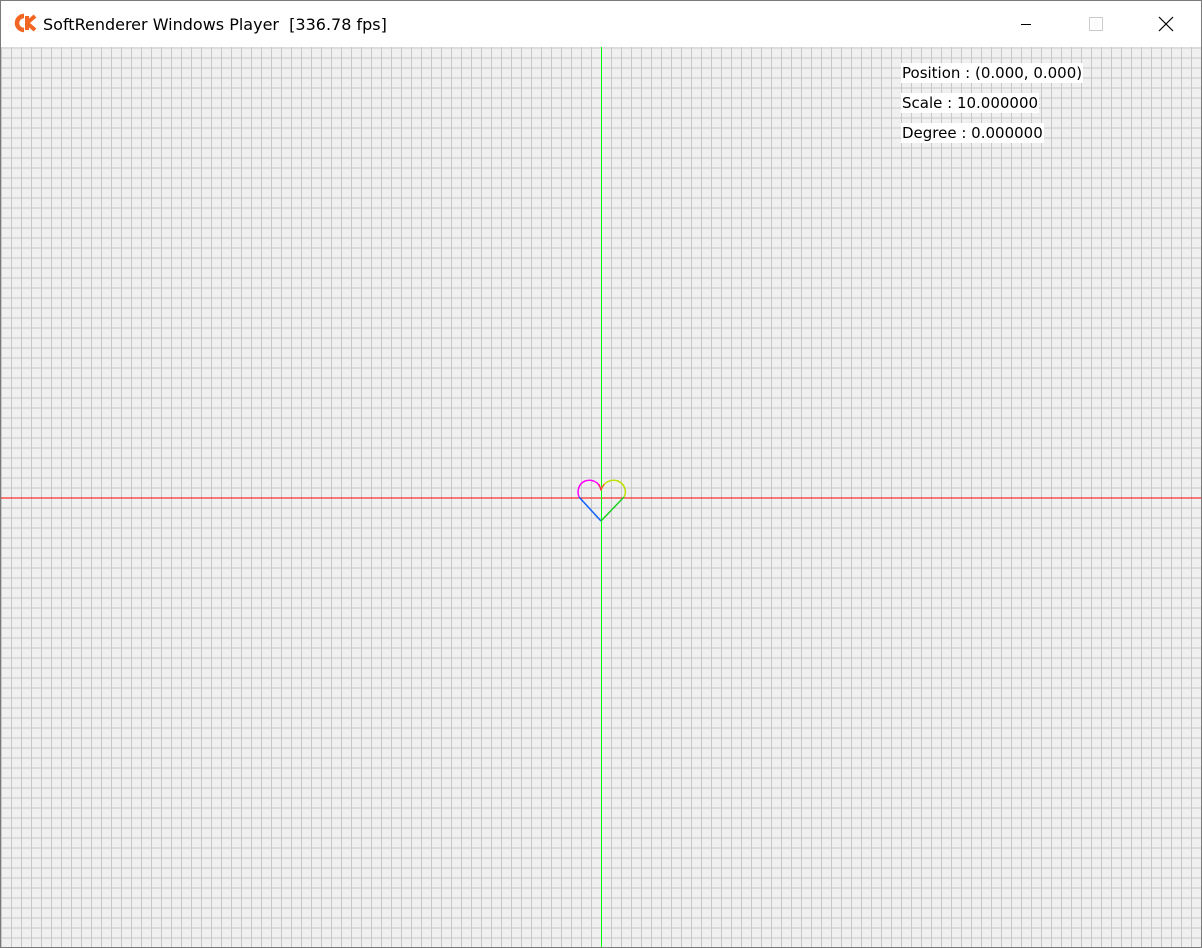 This screenshot has height=948, width=1202. What do you see at coordinates (601, 24) in the screenshot?
I see `title-bar: SoftRenderer Windows Player [336.78 fps]` at bounding box center [601, 24].